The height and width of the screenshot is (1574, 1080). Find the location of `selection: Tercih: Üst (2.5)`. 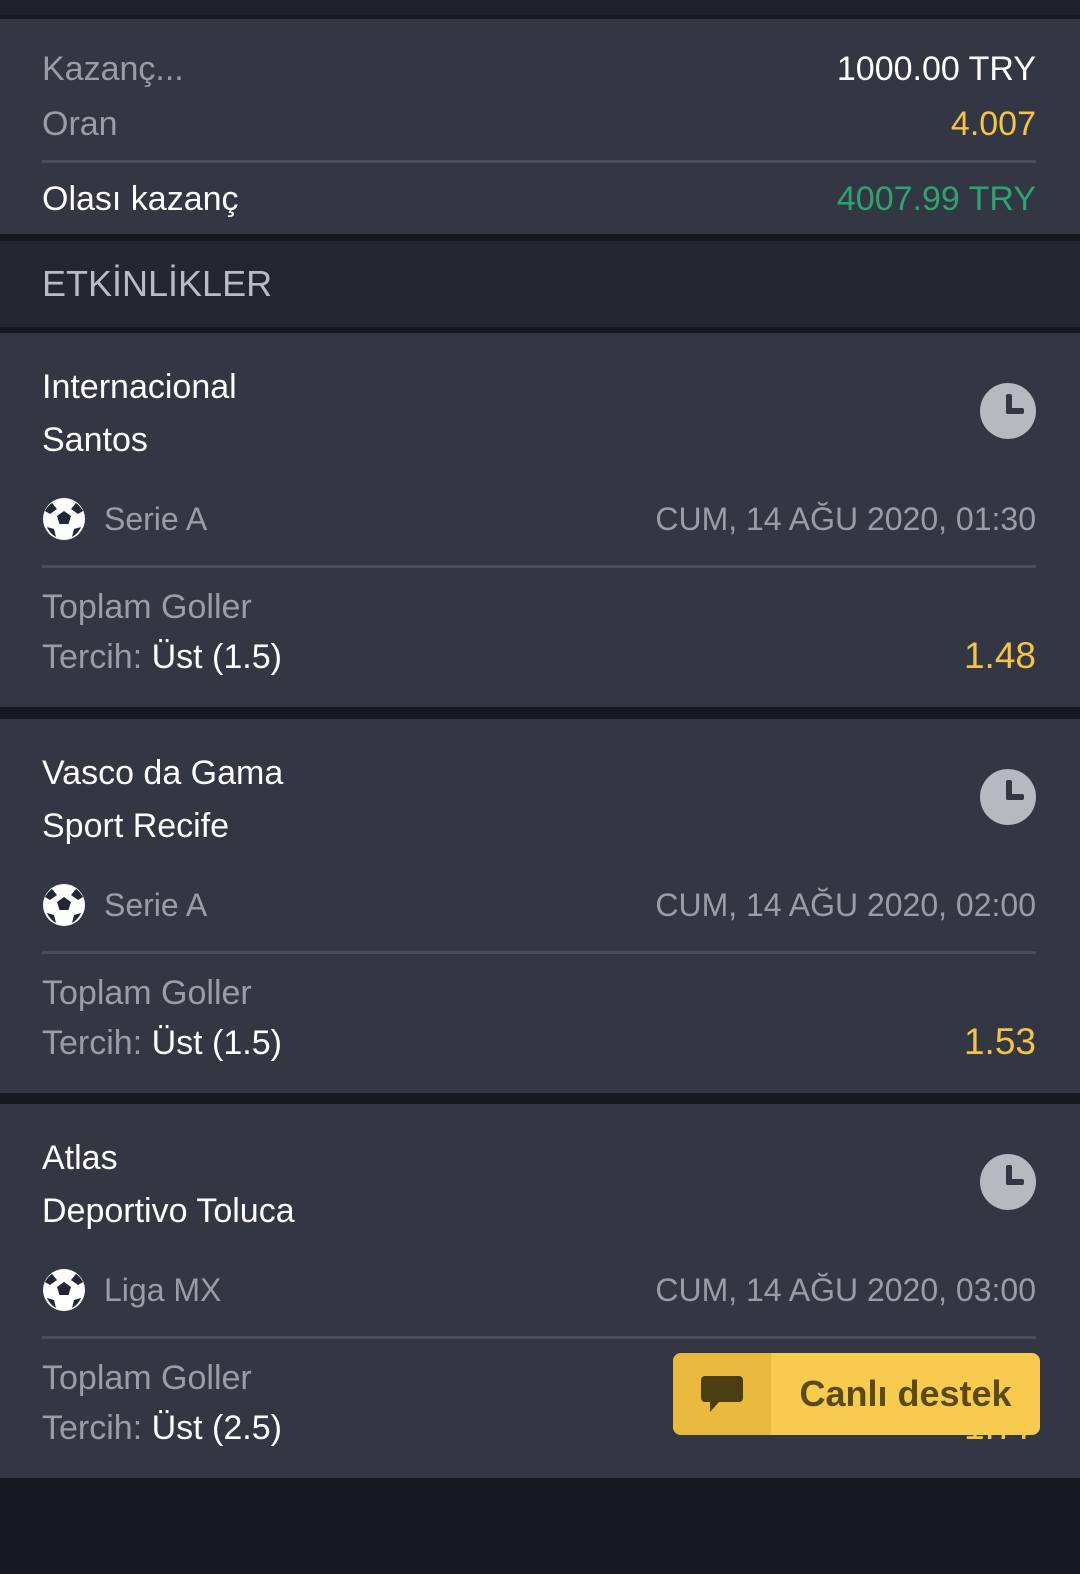

selection: Tercih: Üst (2.5) is located at coordinates (162, 1428).